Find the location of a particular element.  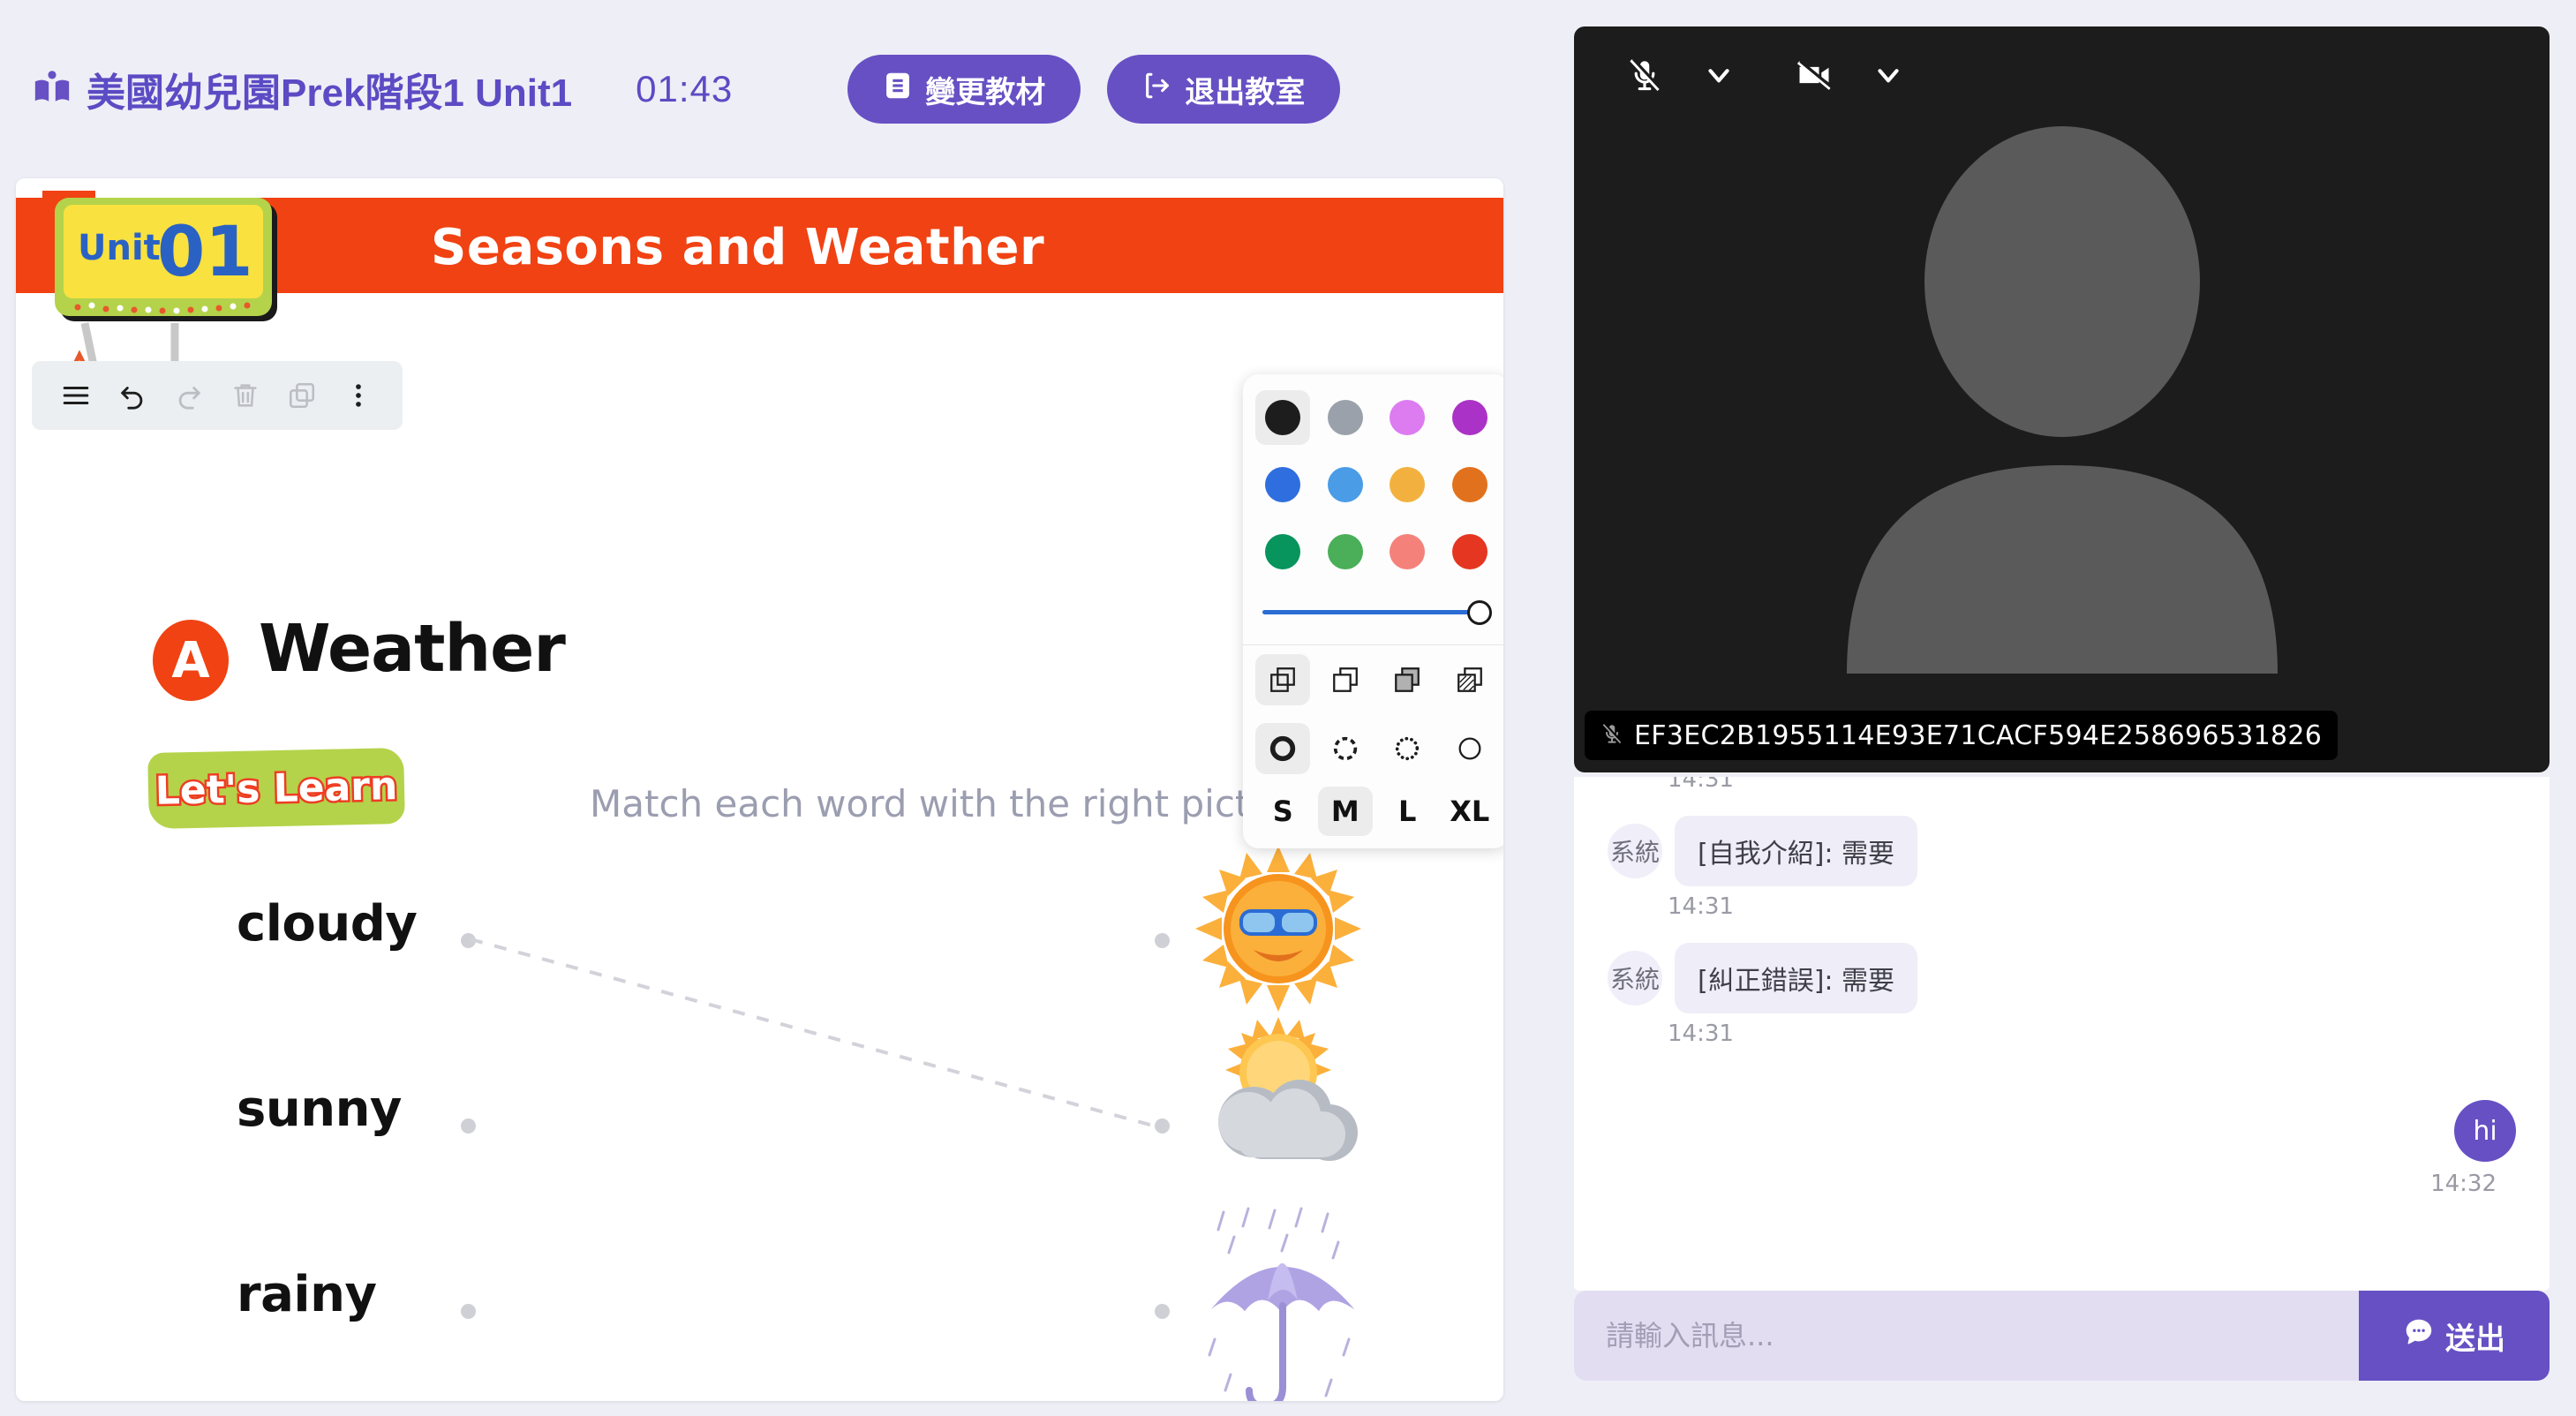

stroke-solid-icon is located at coordinates (1283, 748).